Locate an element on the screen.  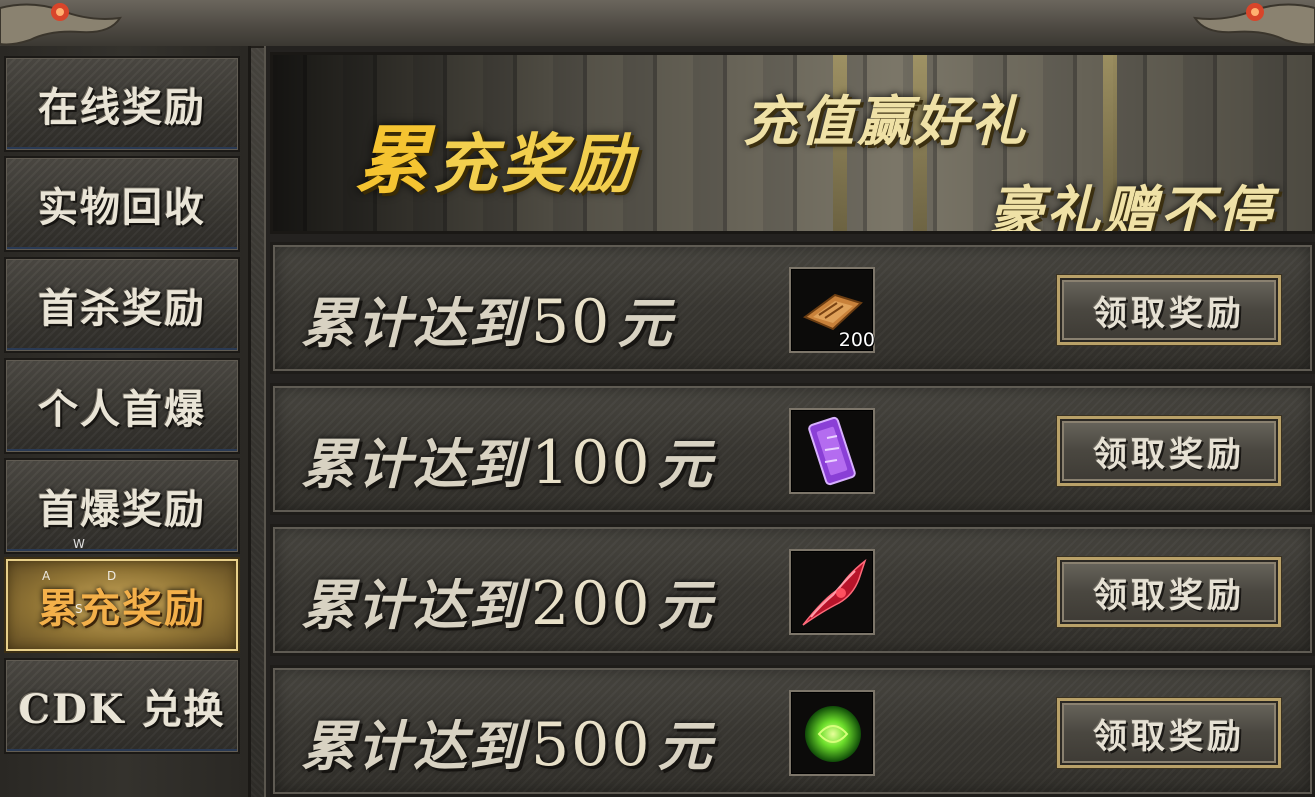
sidebar-item-first-kill-reward: 首杀奖励 is located at coordinates (122, 305).